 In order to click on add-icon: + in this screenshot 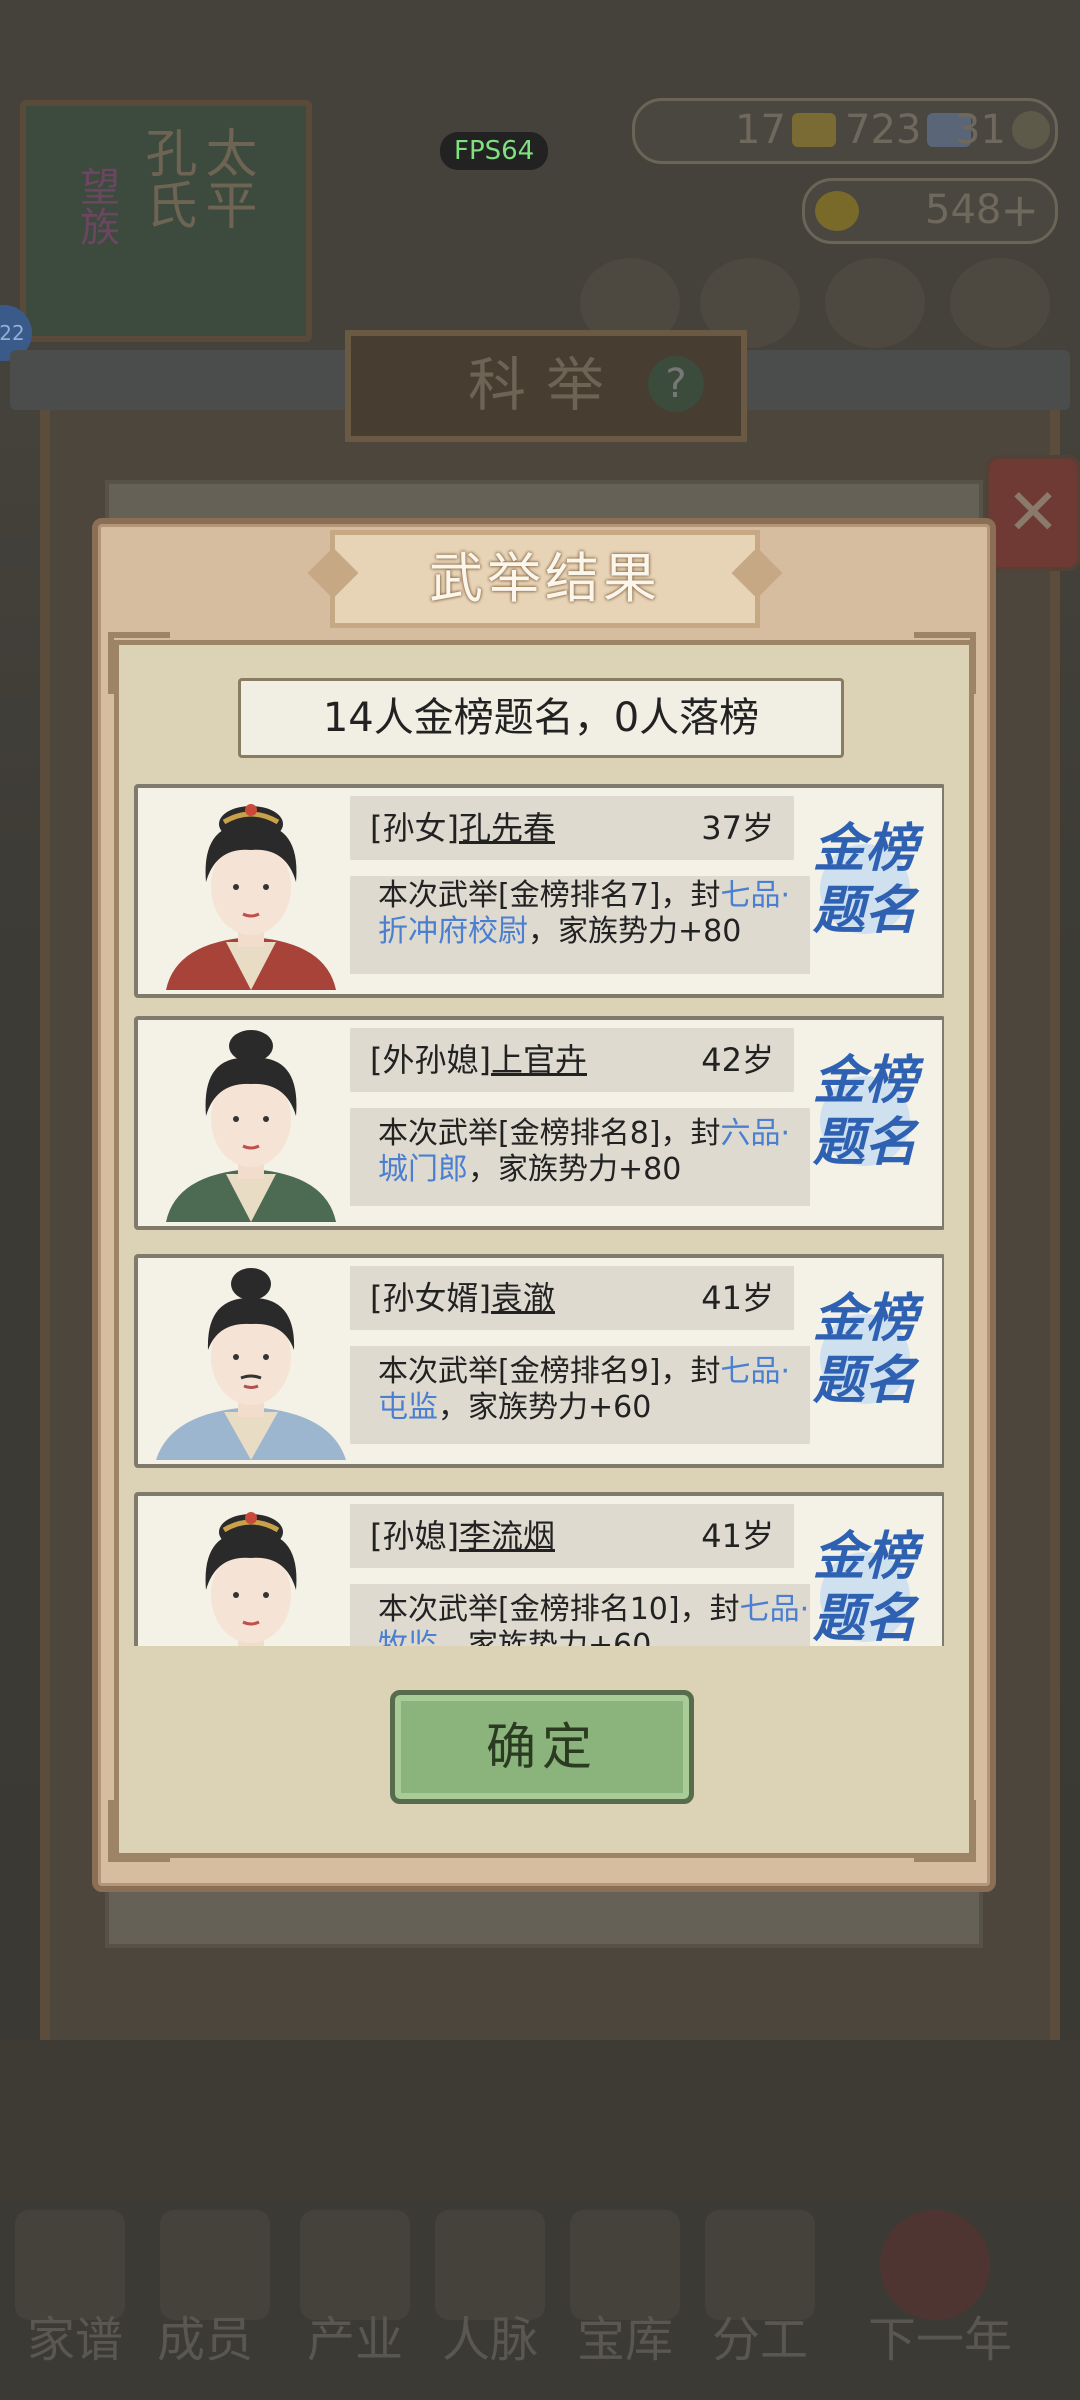, I will do `click(1019, 210)`.